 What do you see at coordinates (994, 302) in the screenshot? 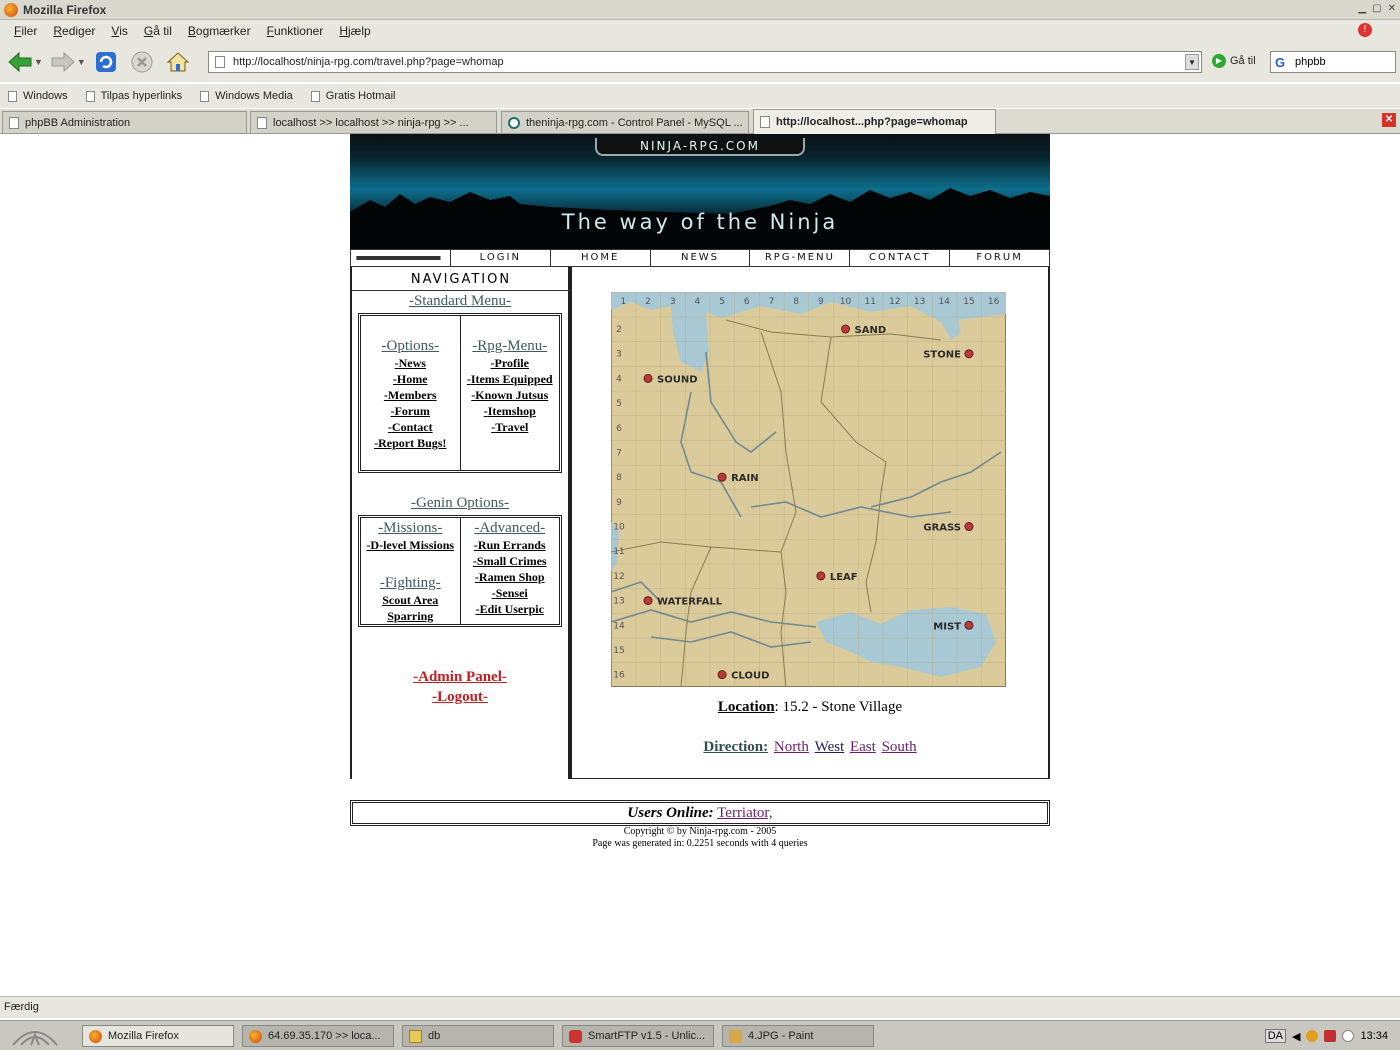
I see `map-column-label: 16` at bounding box center [994, 302].